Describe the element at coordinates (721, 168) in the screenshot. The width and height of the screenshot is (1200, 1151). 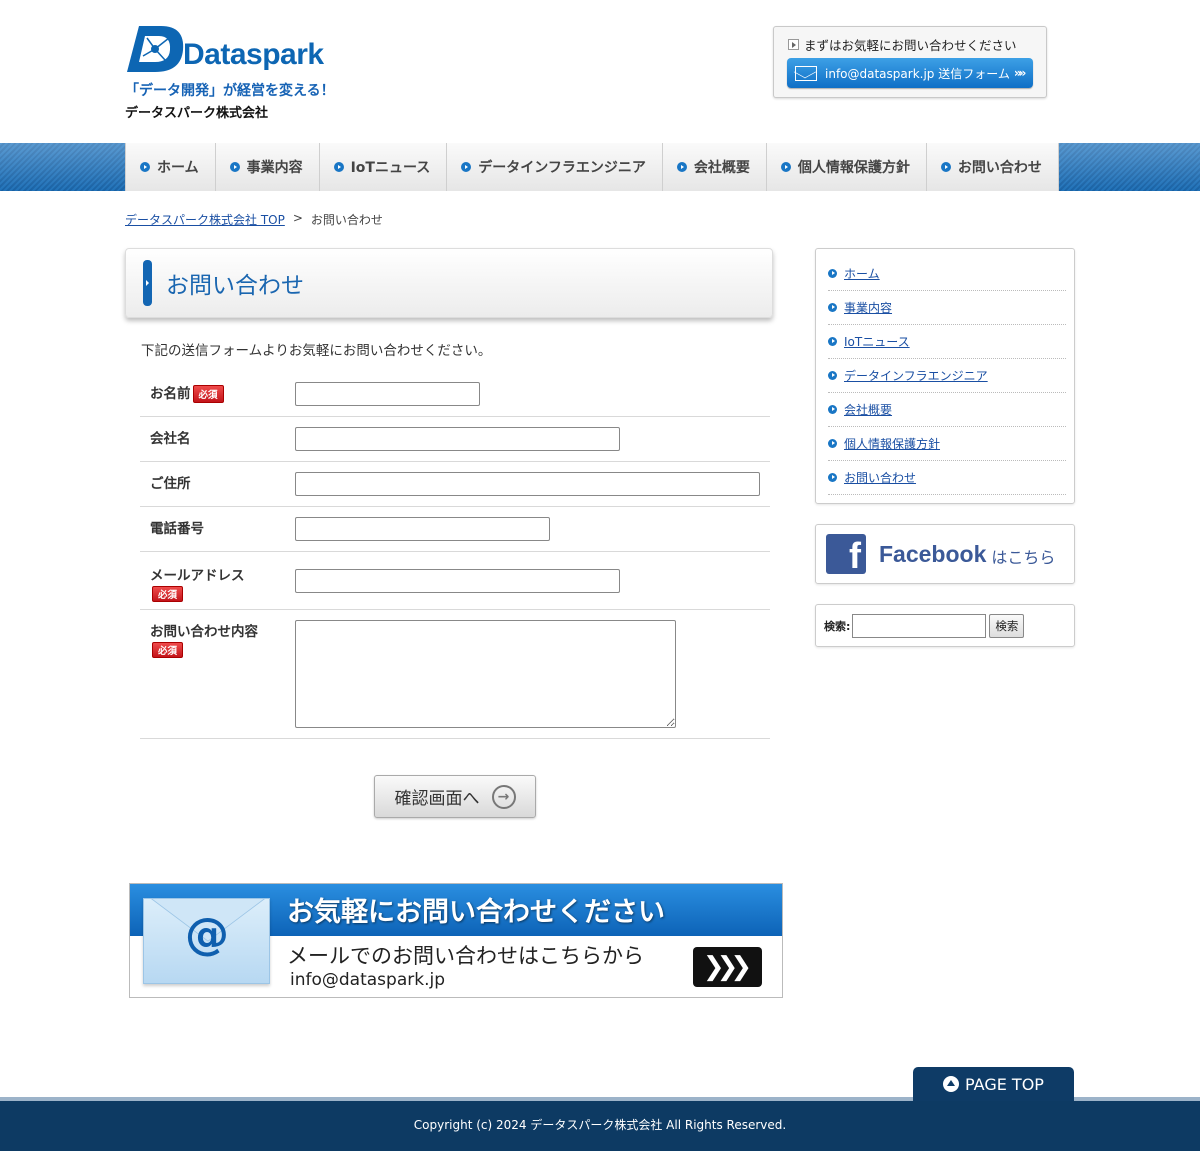
I see `nav-label: 会社概要` at that location.